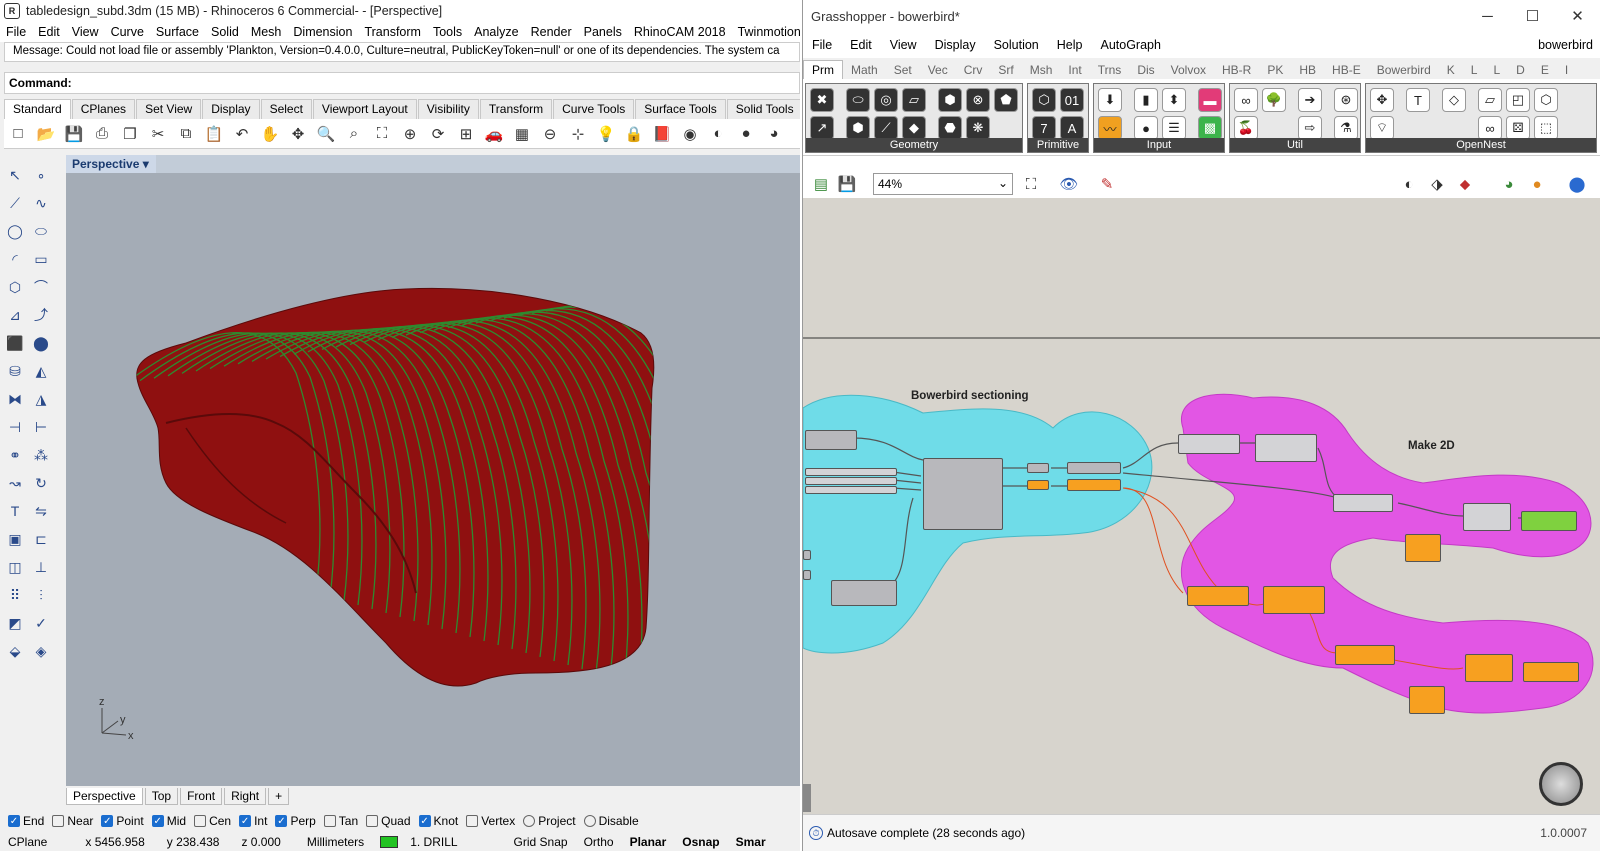 The height and width of the screenshot is (851, 1600). What do you see at coordinates (41, 455) in the screenshot?
I see `explode-icon: ⁂` at bounding box center [41, 455].